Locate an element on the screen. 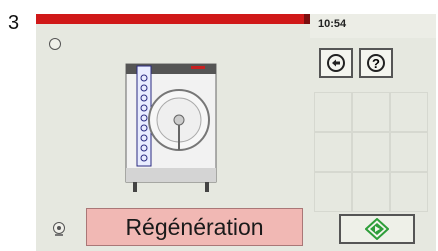 The image size is (438, 251). clock: 10:54 is located at coordinates (332, 24).